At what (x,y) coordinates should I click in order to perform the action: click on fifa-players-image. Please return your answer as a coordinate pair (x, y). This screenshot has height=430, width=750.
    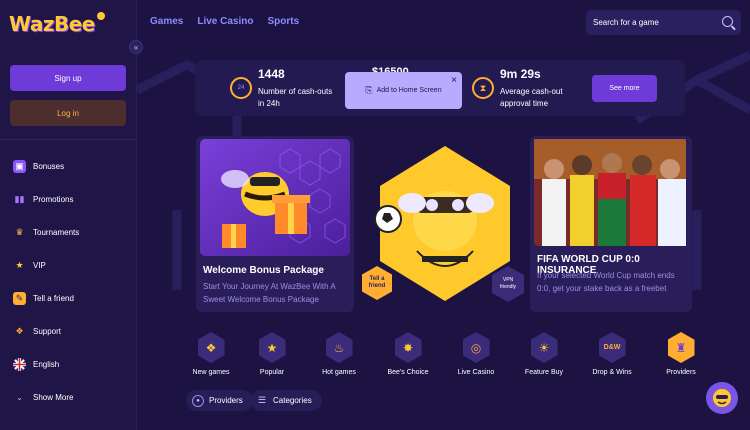
    Looking at the image, I should click on (610, 192).